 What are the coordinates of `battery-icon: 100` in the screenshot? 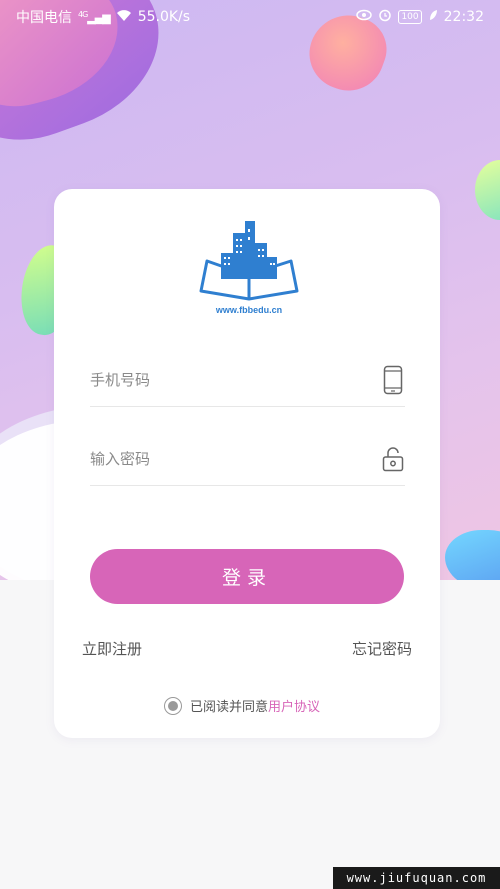 It's located at (410, 17).